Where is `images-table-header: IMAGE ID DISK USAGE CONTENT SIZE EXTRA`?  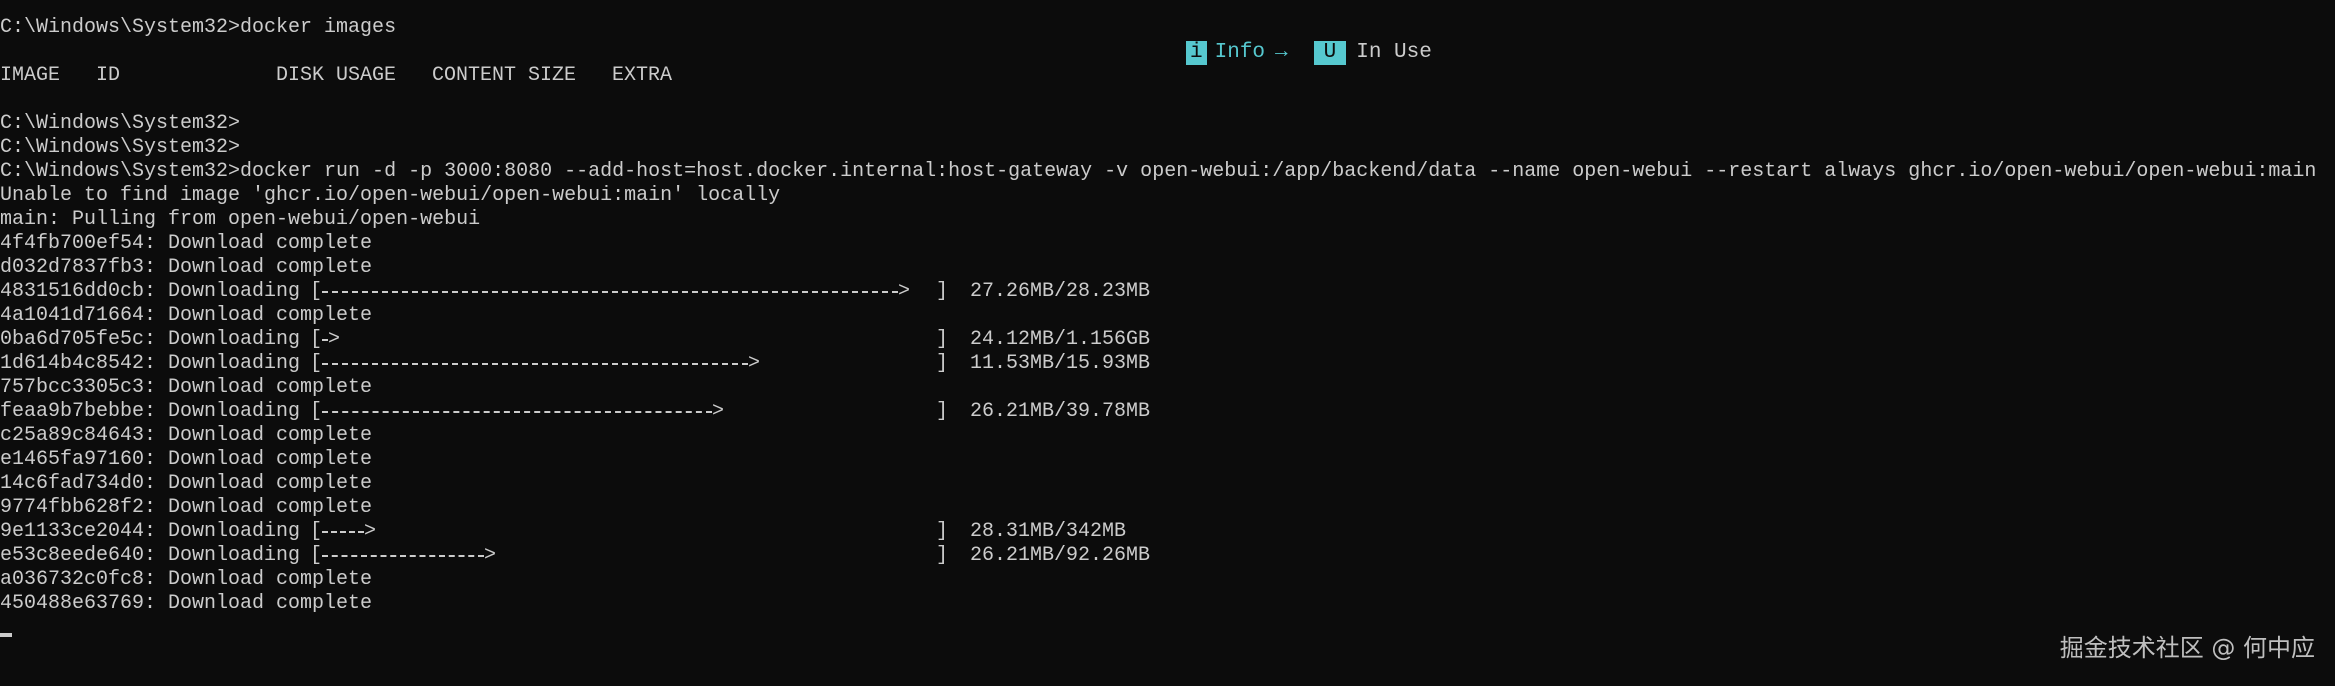
images-table-header: IMAGE ID DISK USAGE CONTENT SIZE EXTRA is located at coordinates (350, 76).